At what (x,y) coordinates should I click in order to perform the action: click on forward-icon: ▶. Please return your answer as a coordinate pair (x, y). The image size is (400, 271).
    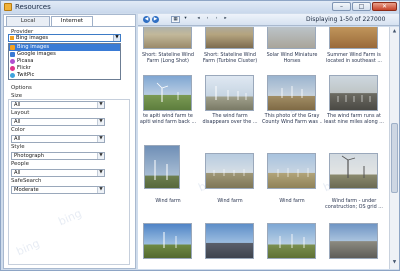
    Looking at the image, I should click on (155, 19).